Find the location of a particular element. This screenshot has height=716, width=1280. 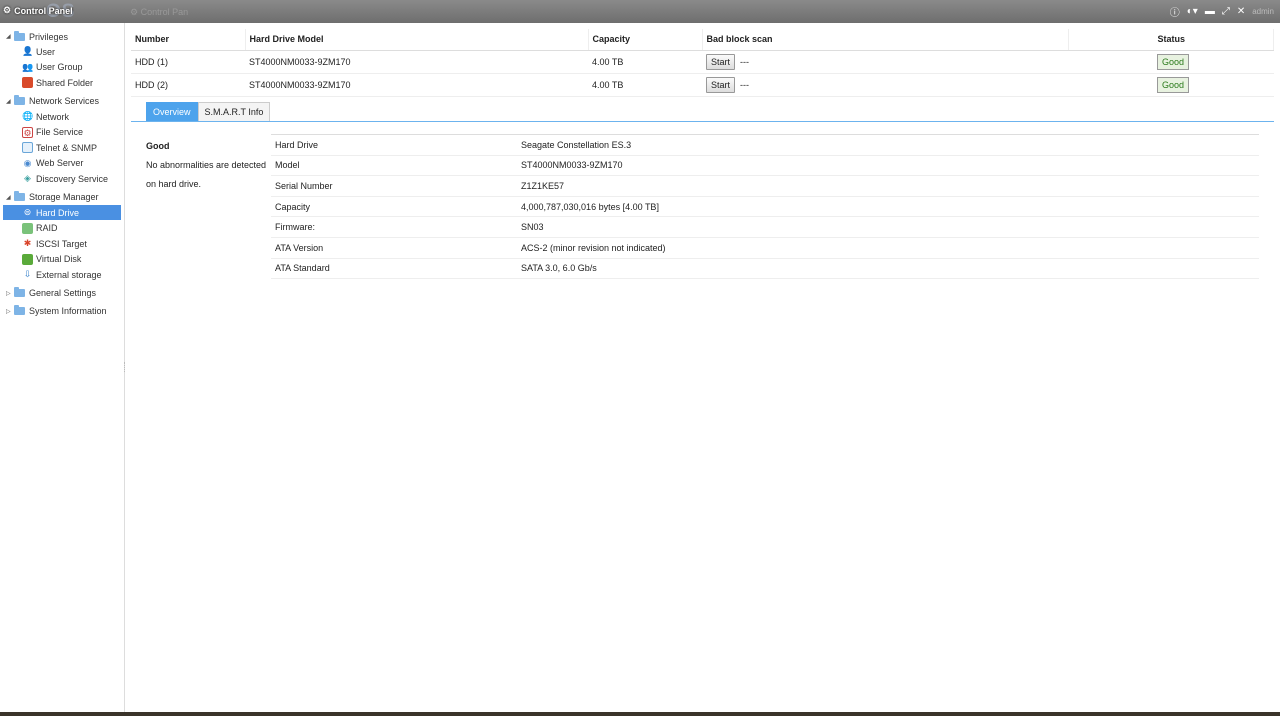

tab-divider is located at coordinates (702, 121).